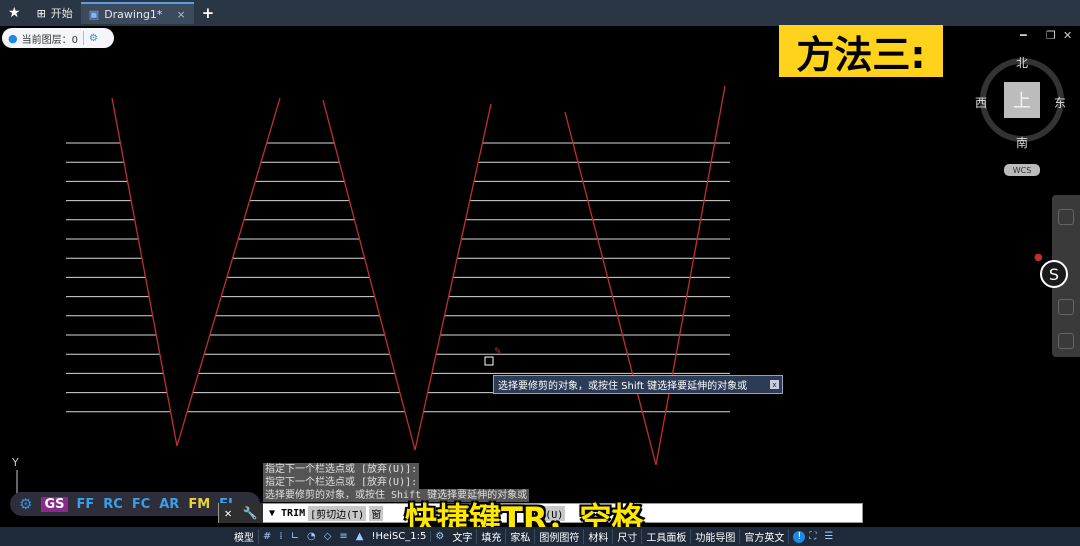 The height and width of the screenshot is (546, 1080). Describe the element at coordinates (981, 102) in the screenshot. I see `compass-west: 西` at that location.